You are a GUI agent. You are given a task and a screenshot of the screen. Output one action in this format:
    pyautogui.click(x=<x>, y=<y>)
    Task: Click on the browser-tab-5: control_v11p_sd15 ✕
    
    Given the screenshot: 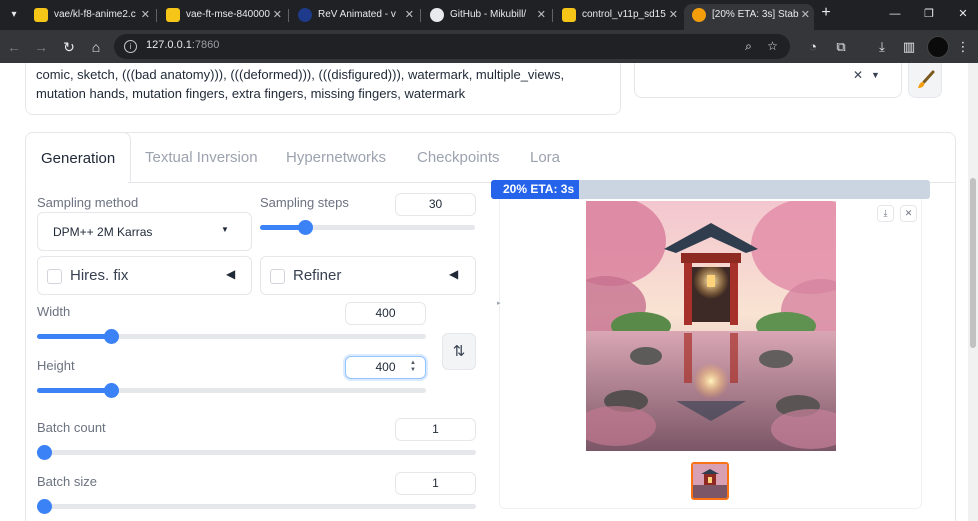 What is the action you would take?
    pyautogui.click(x=618, y=17)
    